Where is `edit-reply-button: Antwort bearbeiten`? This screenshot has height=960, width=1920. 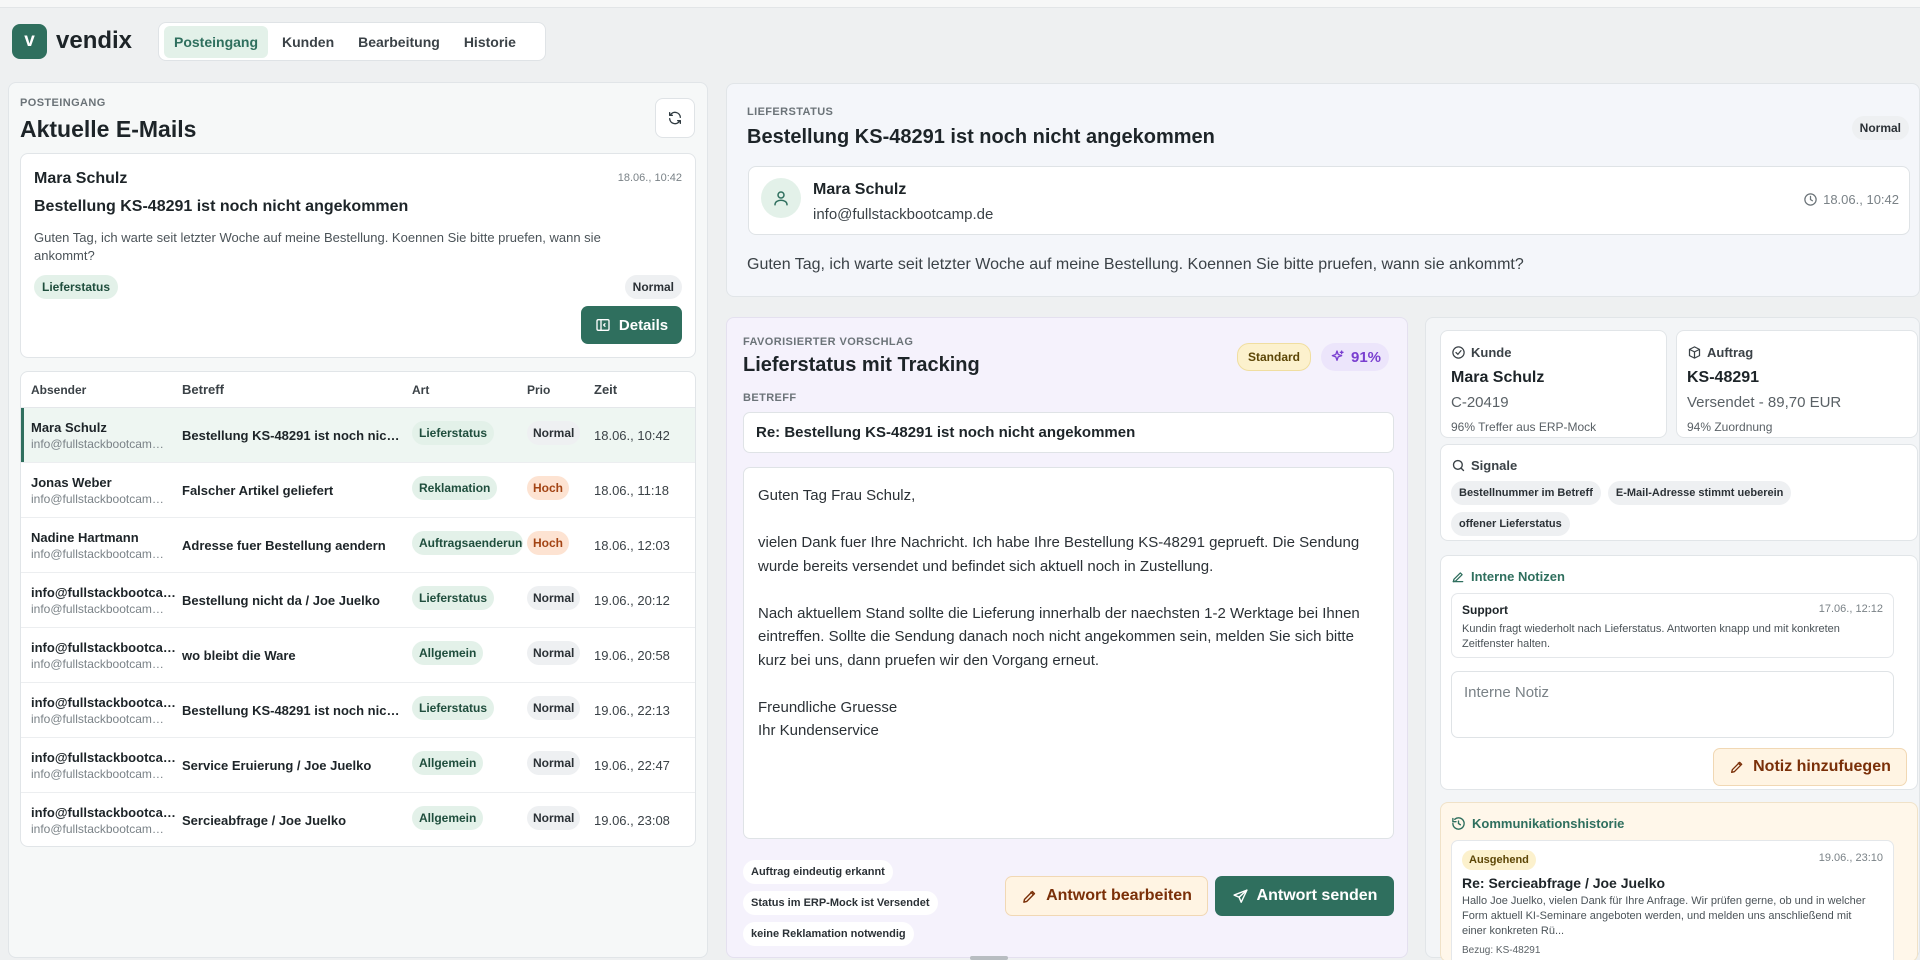
edit-reply-button: Antwort bearbeiten is located at coordinates (1106, 896).